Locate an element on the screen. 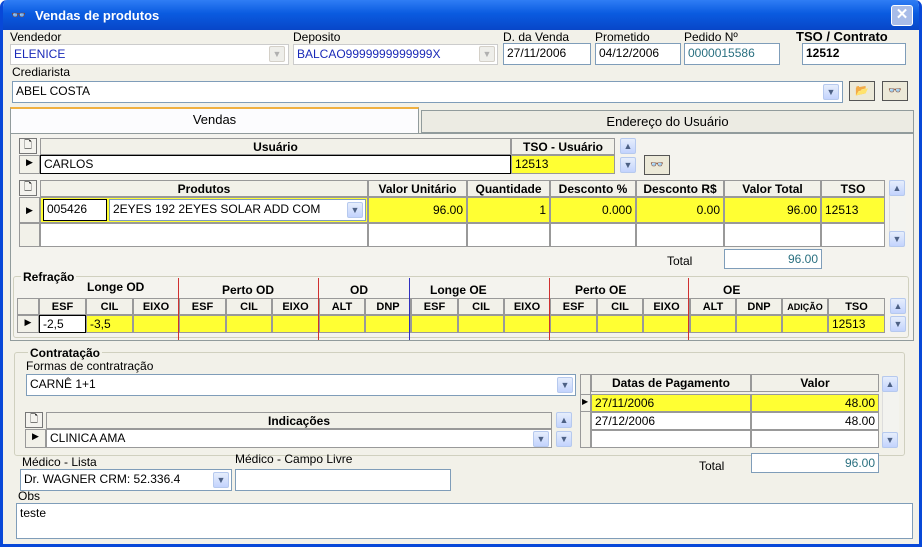 The height and width of the screenshot is (547, 922). product-row-indicator-icon: ▶ is located at coordinates (29, 210).